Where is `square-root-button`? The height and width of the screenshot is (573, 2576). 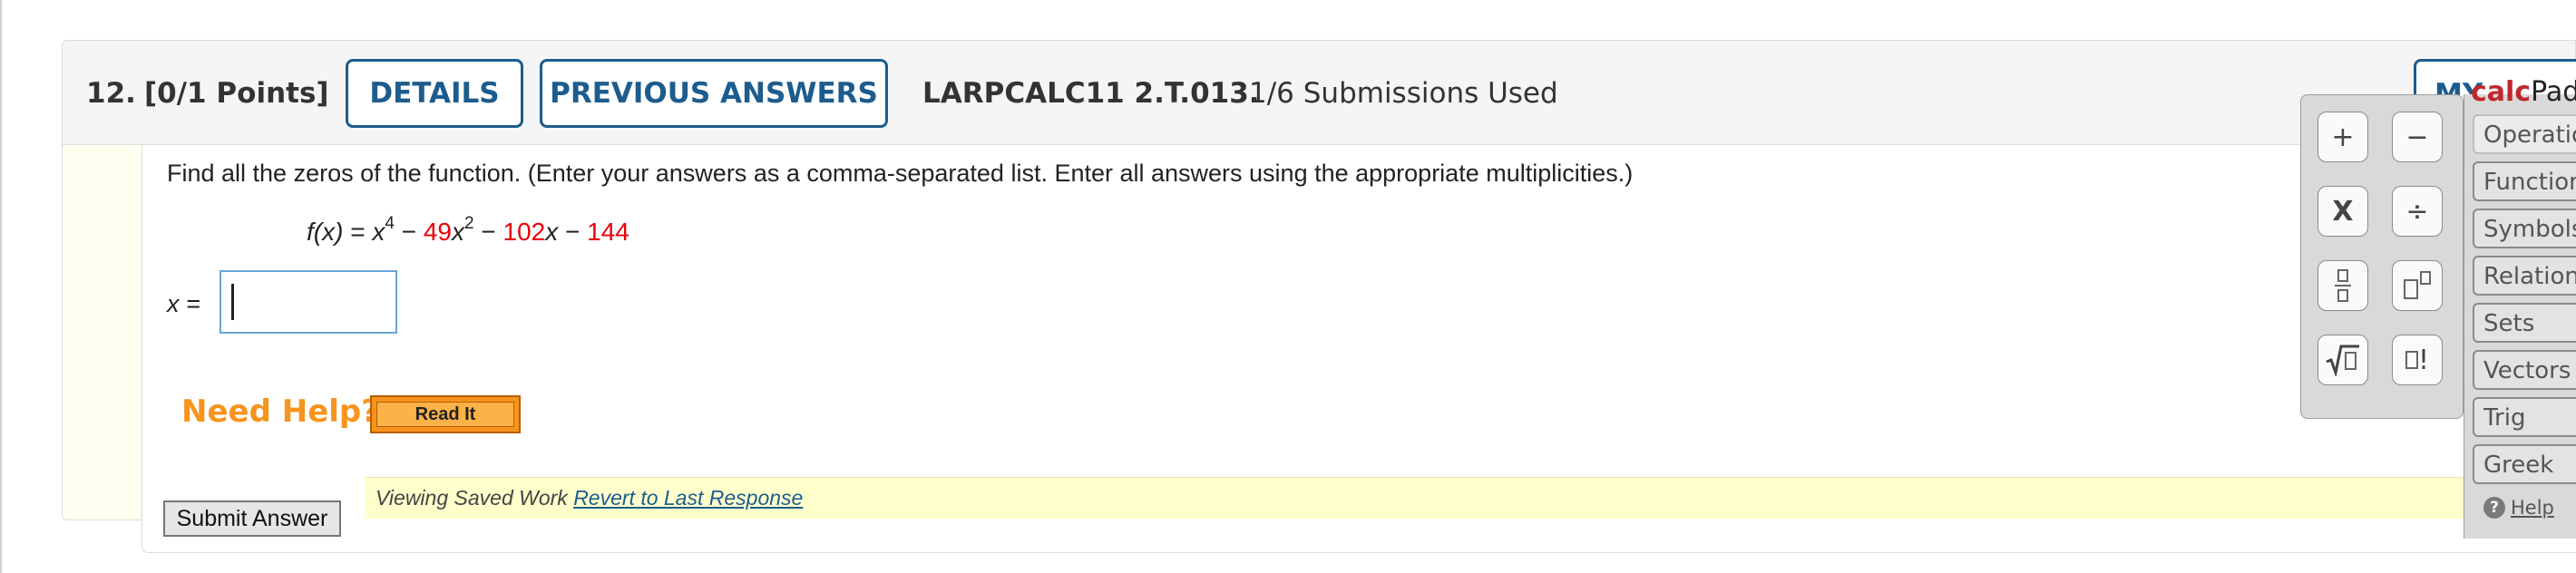 square-root-button is located at coordinates (2342, 360).